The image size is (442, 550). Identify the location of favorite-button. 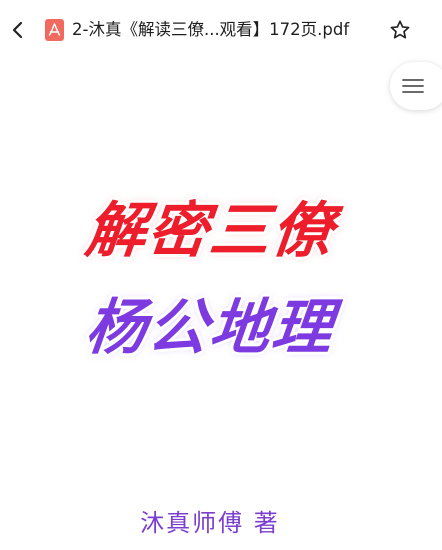
(400, 30).